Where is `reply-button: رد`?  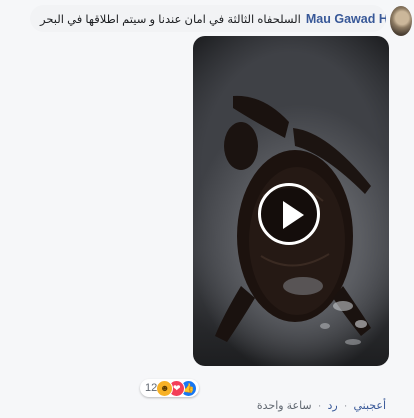 reply-button: رد is located at coordinates (332, 406).